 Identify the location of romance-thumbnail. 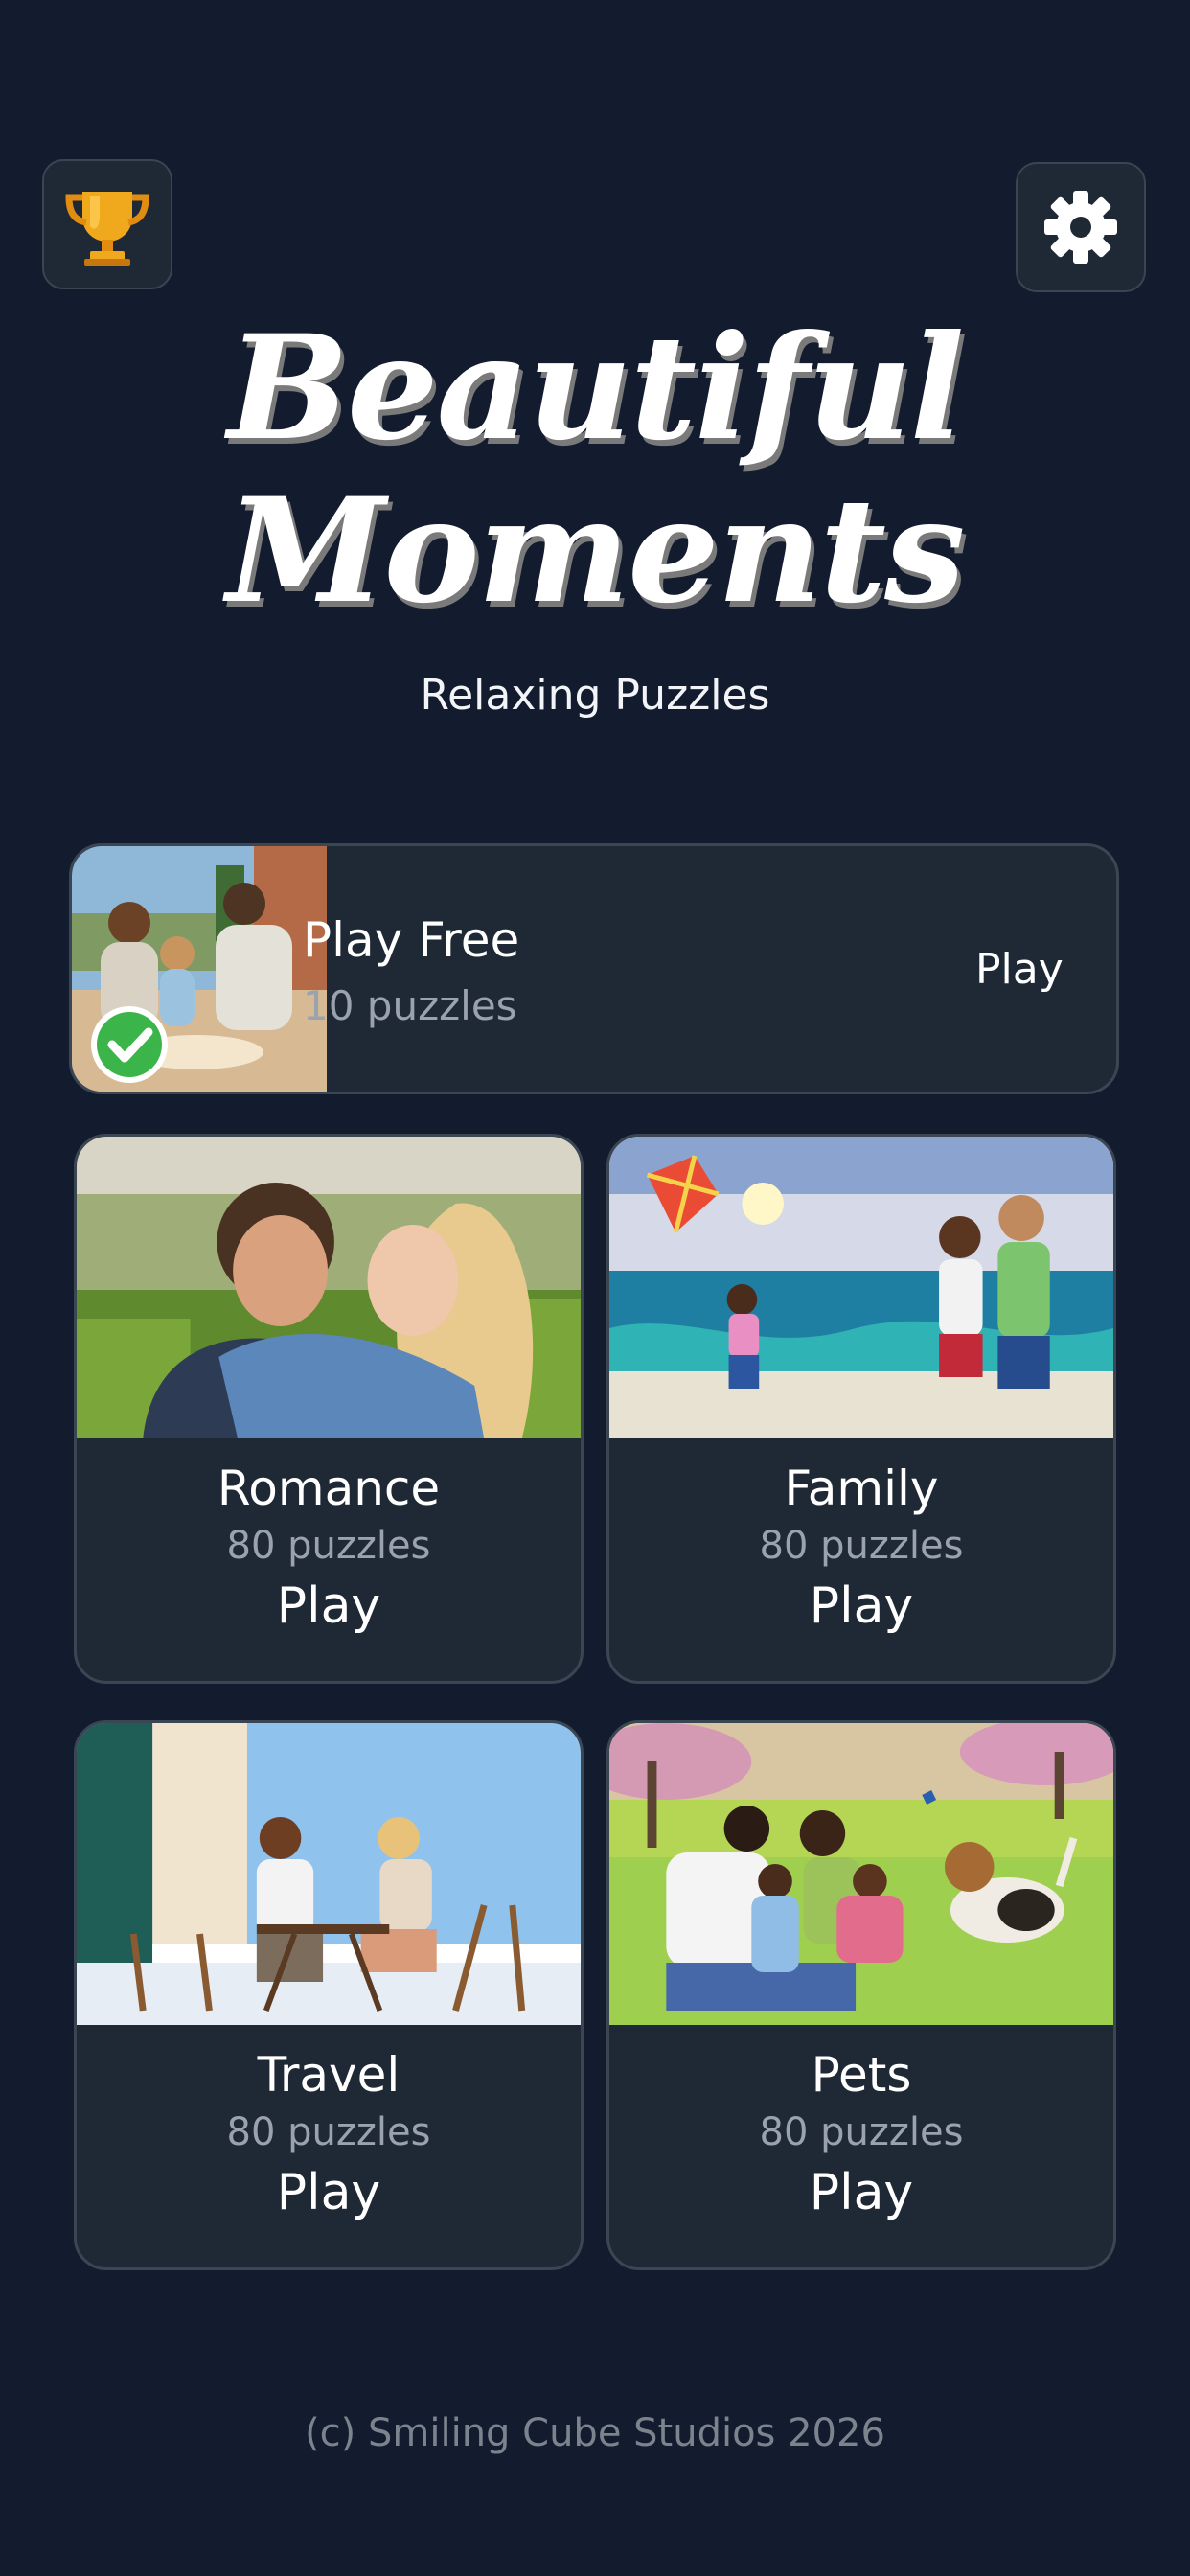
(329, 1287).